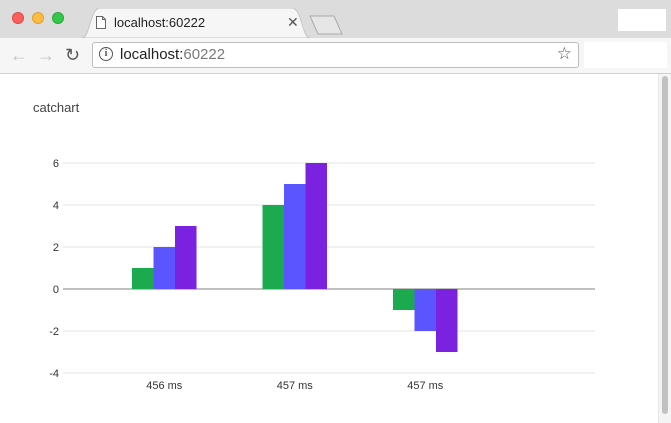  I want to click on scrollbar, so click(664, 248).